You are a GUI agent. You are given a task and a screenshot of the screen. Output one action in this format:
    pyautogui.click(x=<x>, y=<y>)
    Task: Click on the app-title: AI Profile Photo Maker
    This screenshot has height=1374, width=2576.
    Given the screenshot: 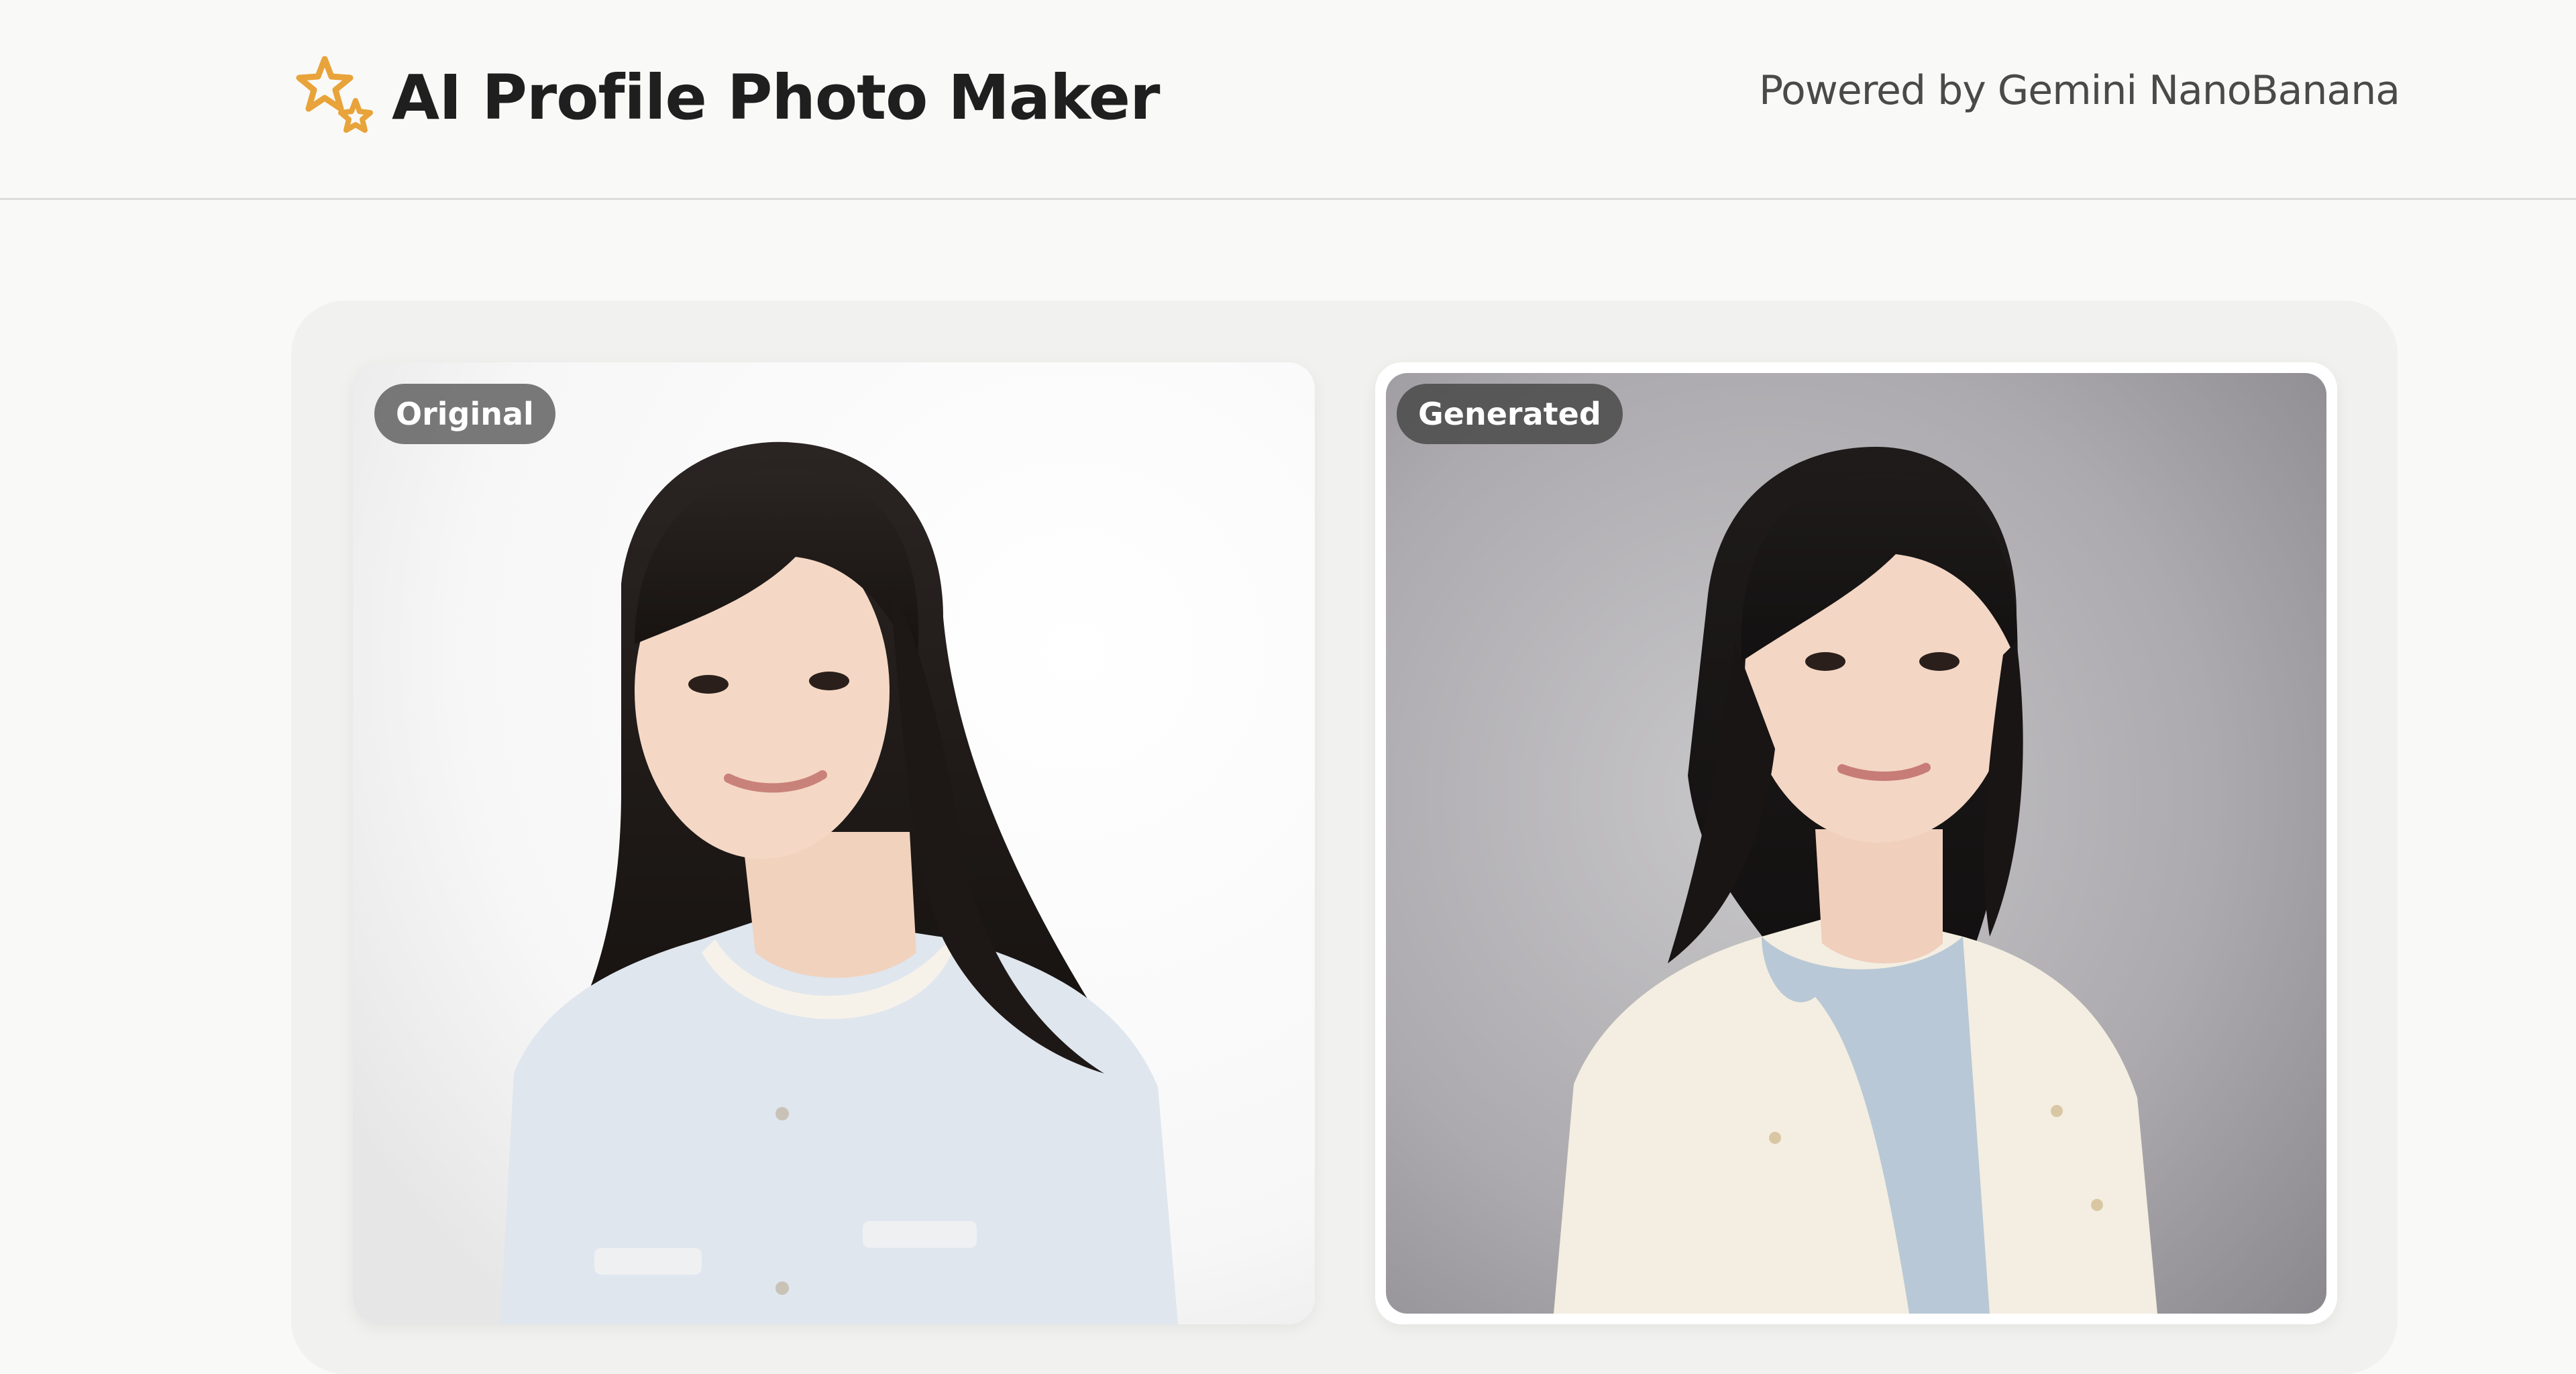 What is the action you would take?
    pyautogui.click(x=776, y=97)
    